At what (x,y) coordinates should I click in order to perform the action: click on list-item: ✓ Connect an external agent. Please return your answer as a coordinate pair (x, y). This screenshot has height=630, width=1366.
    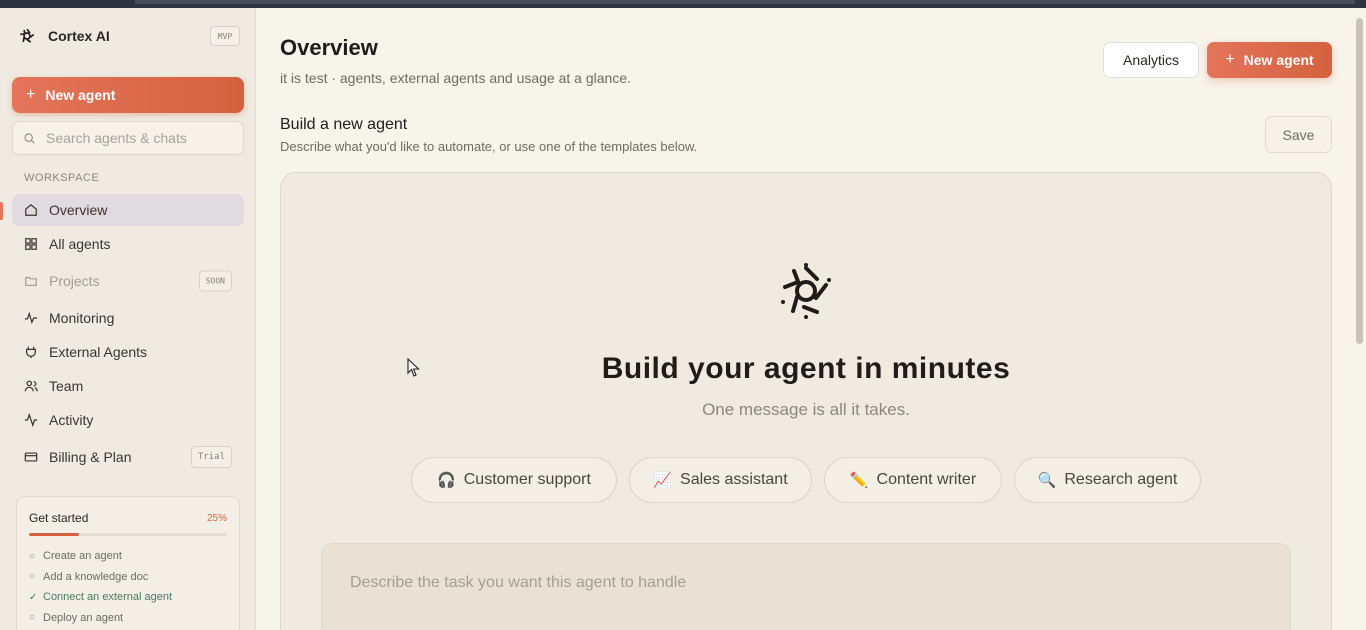
    Looking at the image, I should click on (128, 597).